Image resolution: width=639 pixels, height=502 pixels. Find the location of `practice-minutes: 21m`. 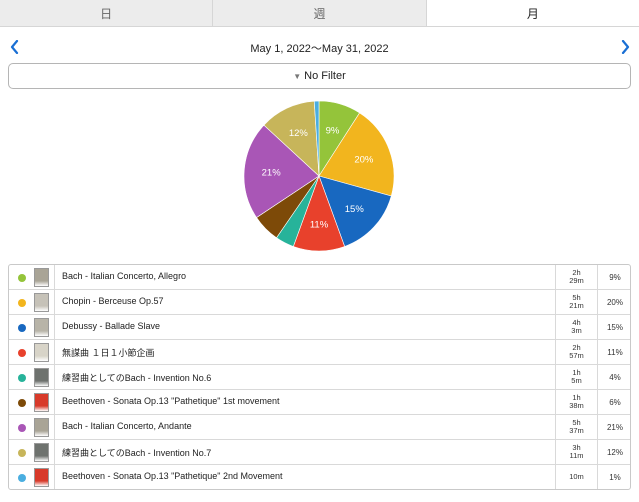

practice-minutes: 21m is located at coordinates (576, 305).